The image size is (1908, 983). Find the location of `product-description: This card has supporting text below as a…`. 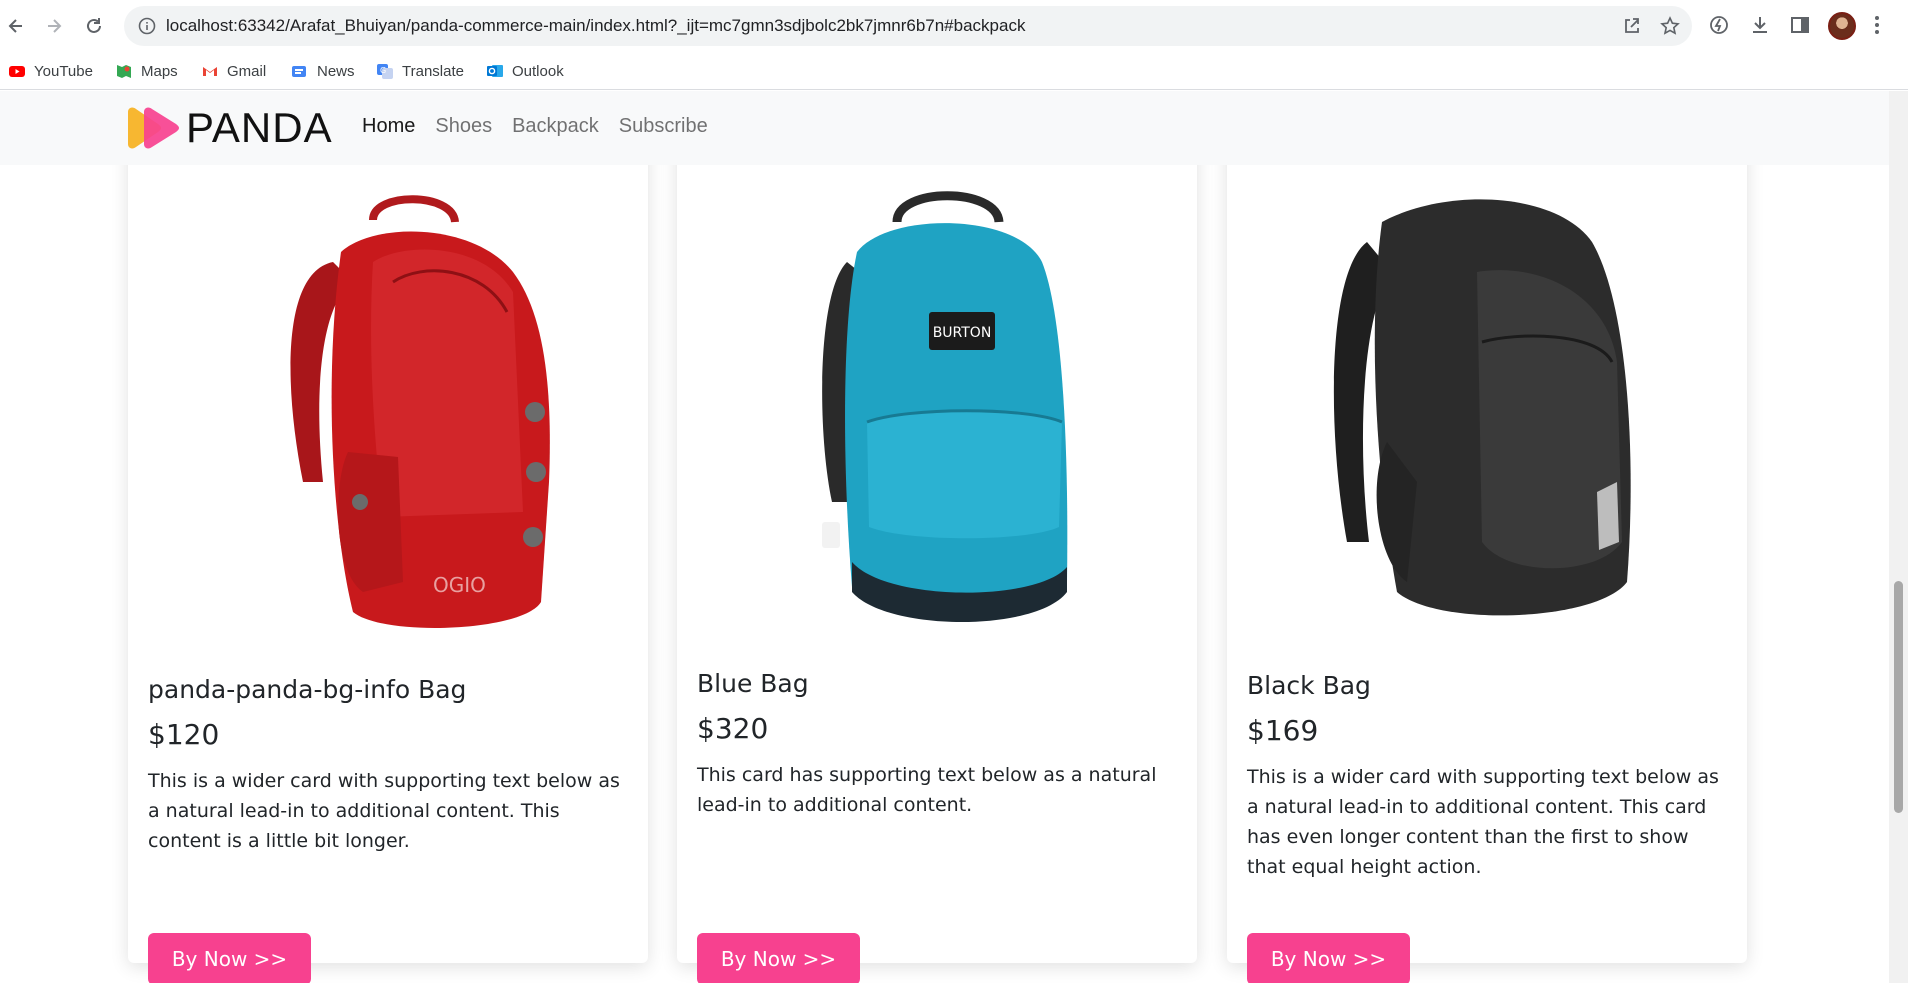

product-description: This card has supporting text below as a… is located at coordinates (927, 790).